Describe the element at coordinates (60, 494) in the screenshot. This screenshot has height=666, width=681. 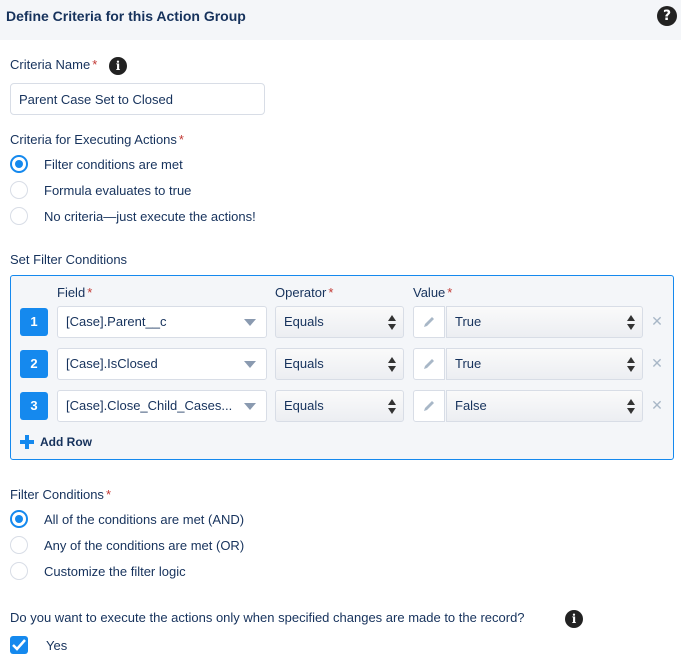
I see `filter-conditions-label: Filter Conditions *` at that location.